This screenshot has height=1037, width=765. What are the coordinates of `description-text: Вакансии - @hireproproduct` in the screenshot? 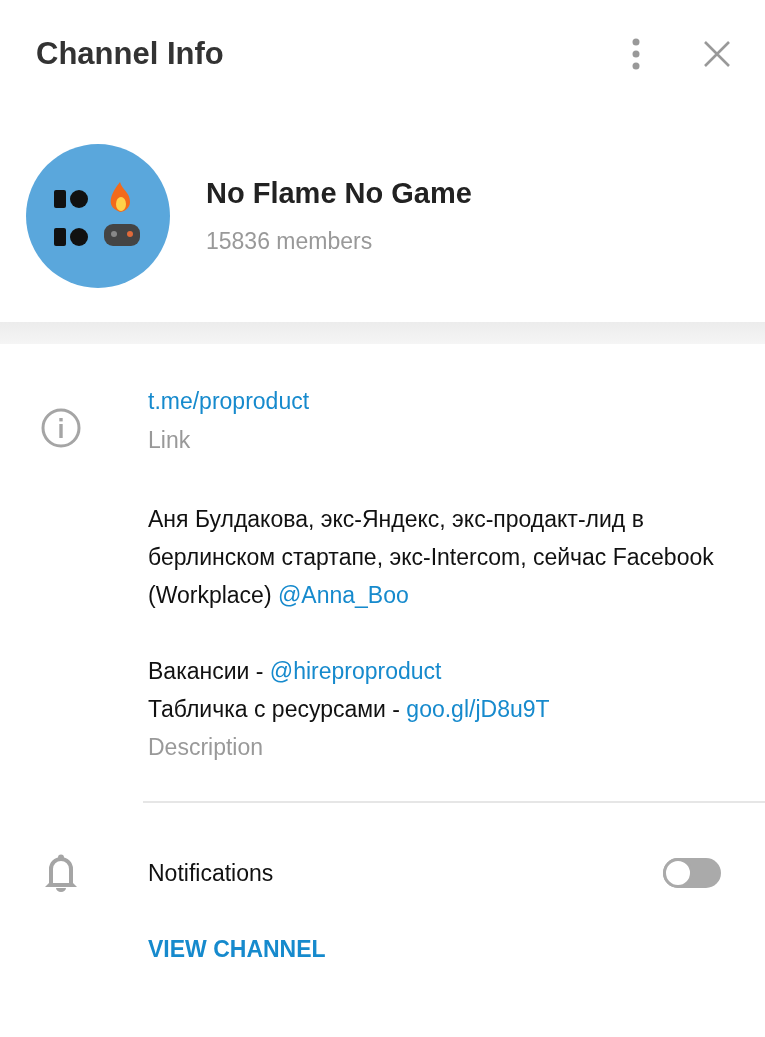 It's located at (295, 671).